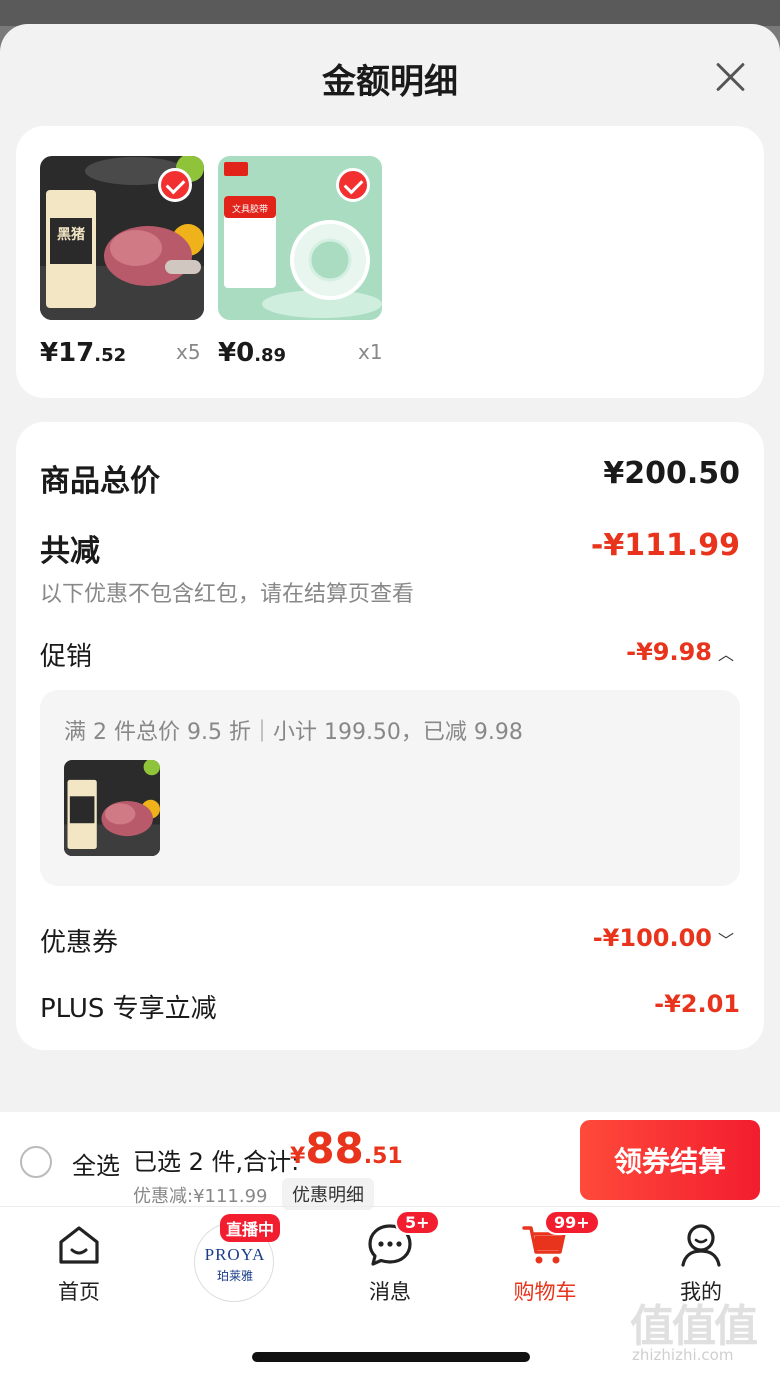  What do you see at coordinates (298, 1156) in the screenshot?
I see `total-yen: ¥` at bounding box center [298, 1156].